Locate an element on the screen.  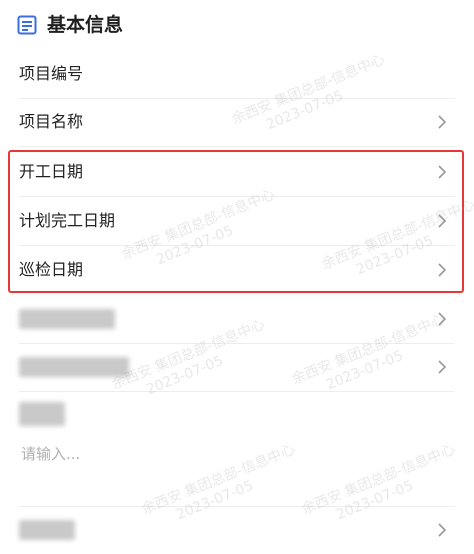
section-title: 基本信息 is located at coordinates (85, 25).